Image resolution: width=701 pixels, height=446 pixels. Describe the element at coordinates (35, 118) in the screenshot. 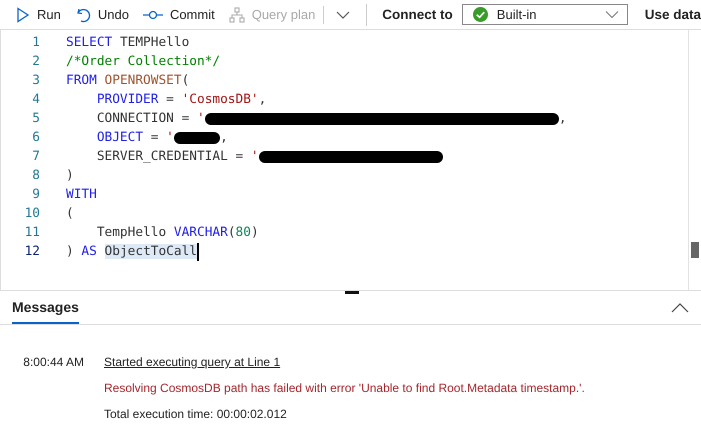

I see `line-number: 5` at that location.